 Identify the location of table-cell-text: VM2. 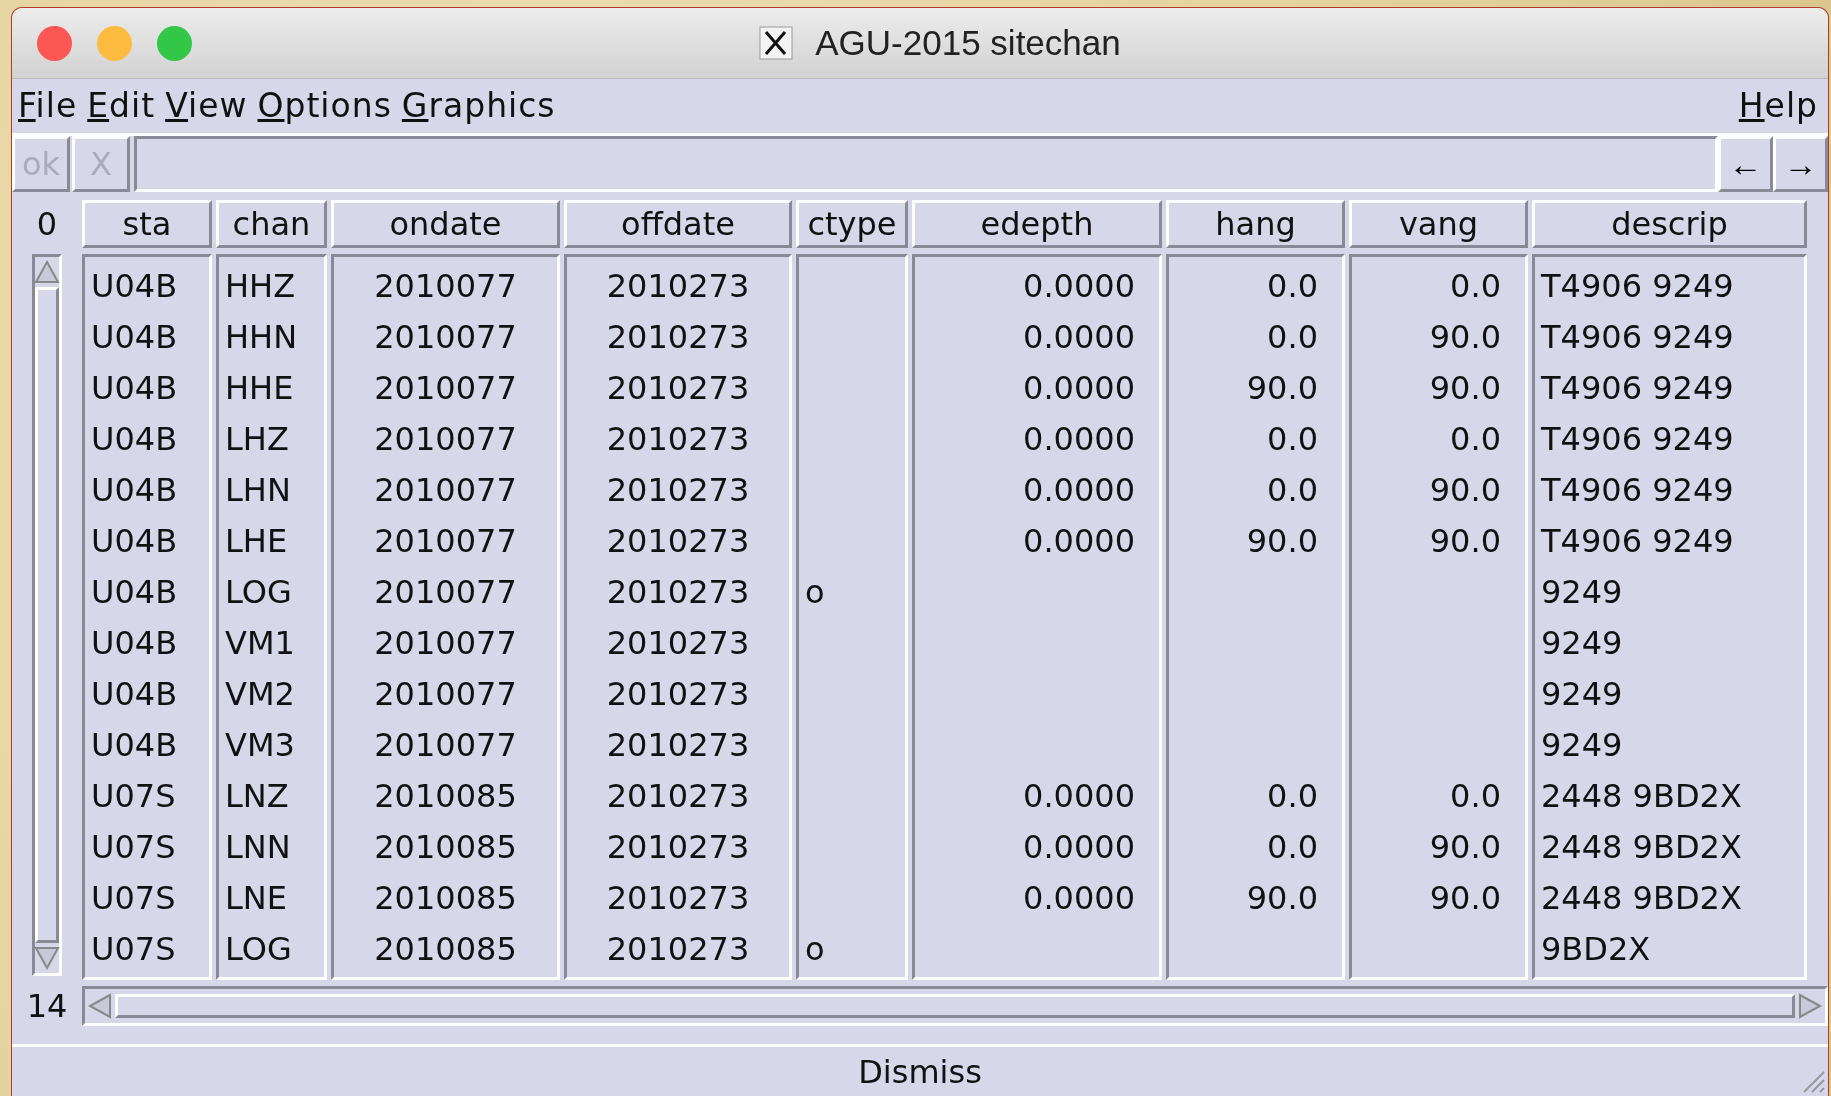
(260, 693).